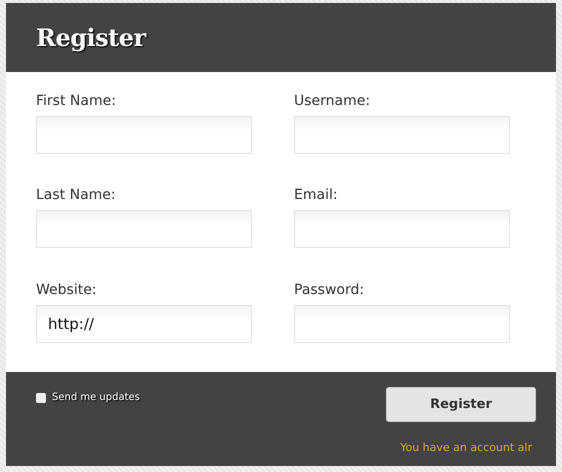  I want to click on field-label: First Name:, so click(76, 101).